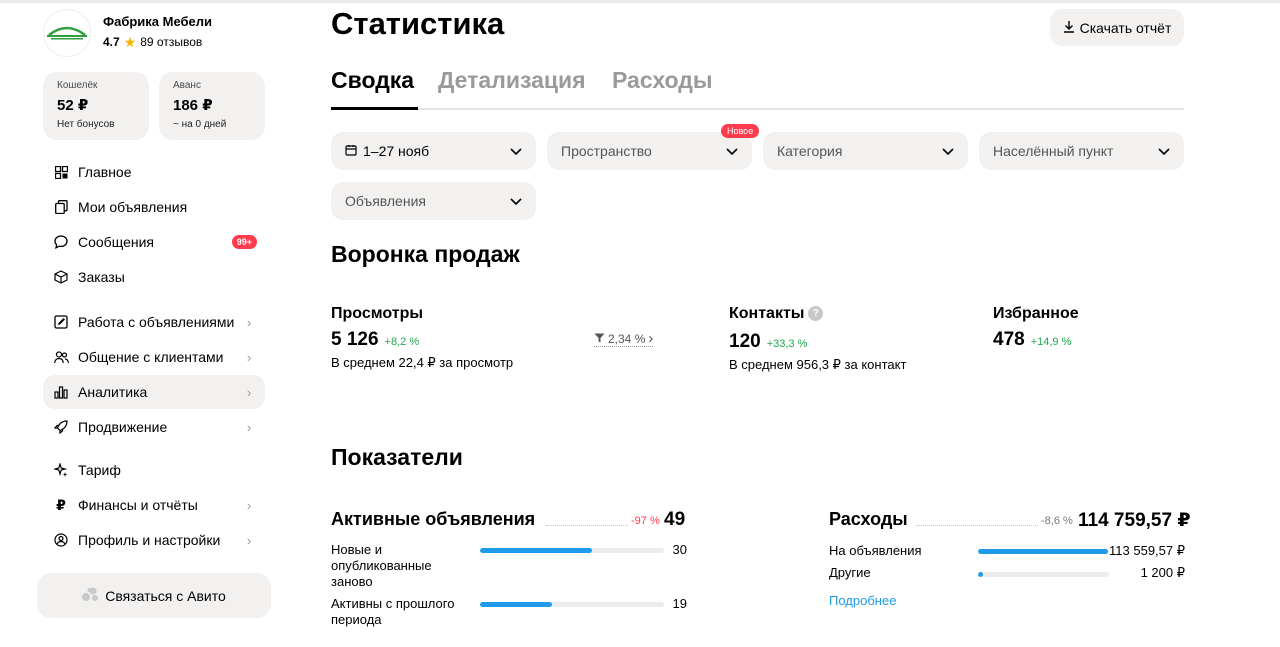 Image resolution: width=1280 pixels, height=647 pixels. I want to click on category-filter: Категория, so click(865, 151).